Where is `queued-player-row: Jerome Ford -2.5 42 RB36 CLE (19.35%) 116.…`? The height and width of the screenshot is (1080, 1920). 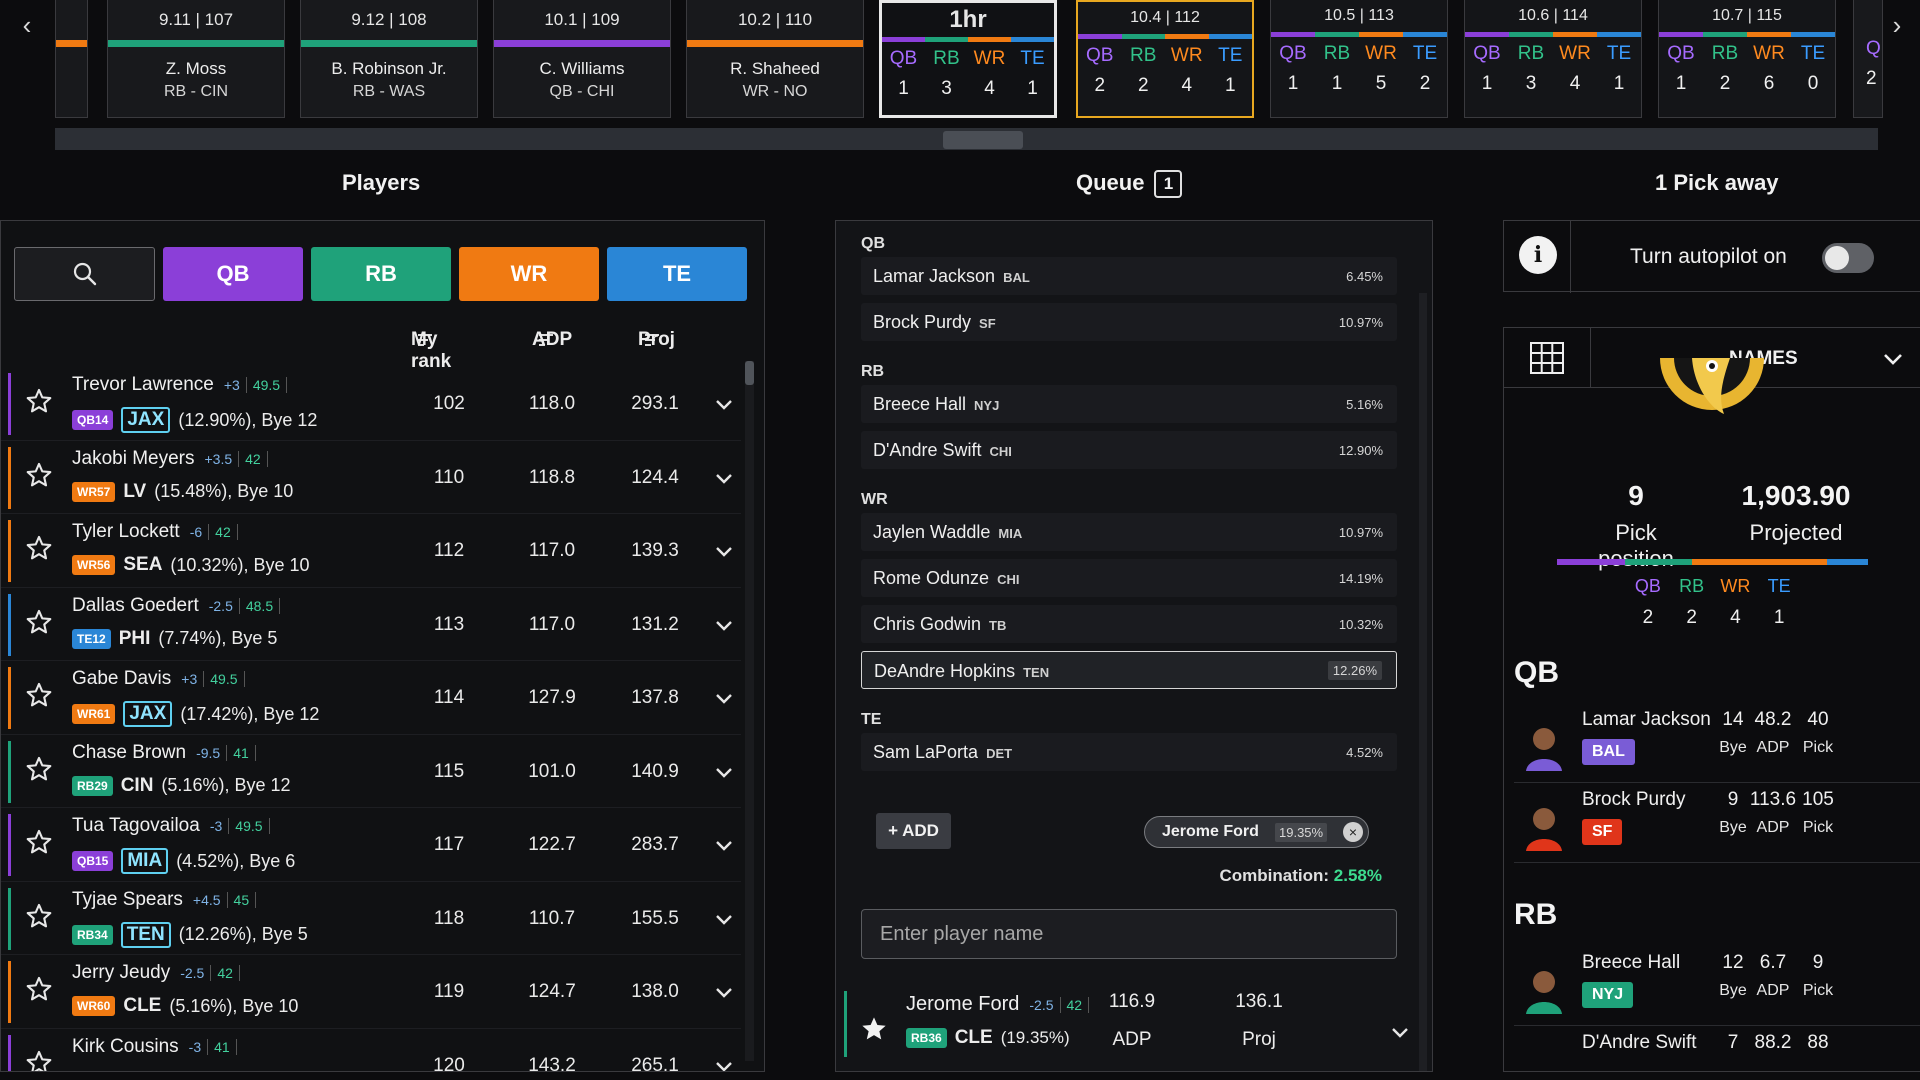 queued-player-row: Jerome Ford -2.5 42 RB36 CLE (19.35%) 116.… is located at coordinates (1135, 1026).